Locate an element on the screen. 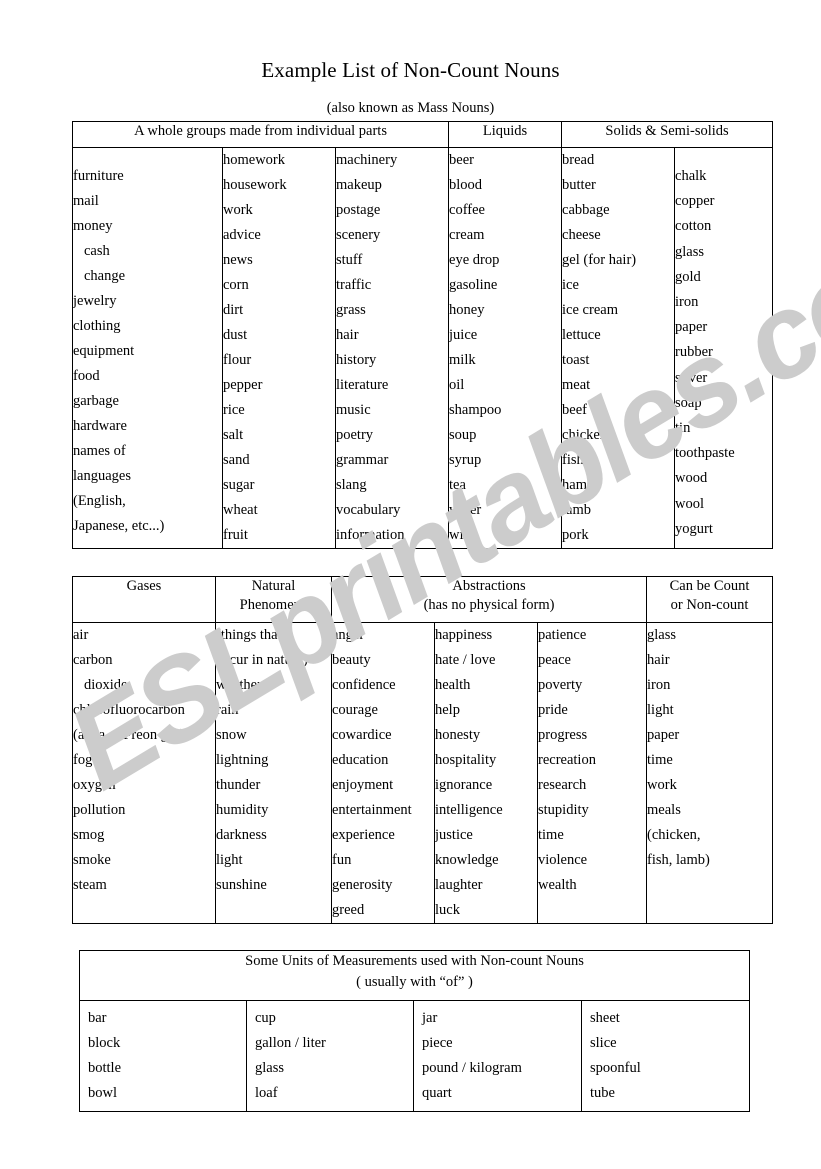  noun-item: corn is located at coordinates (236, 285).